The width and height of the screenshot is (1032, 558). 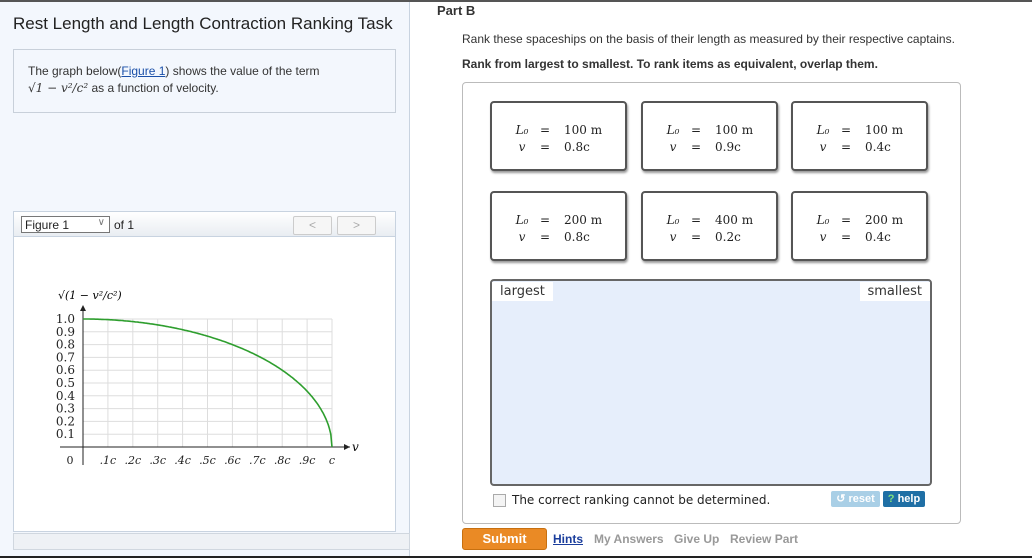 I want to click on y-tick-label: 0.3, so click(x=65, y=409).